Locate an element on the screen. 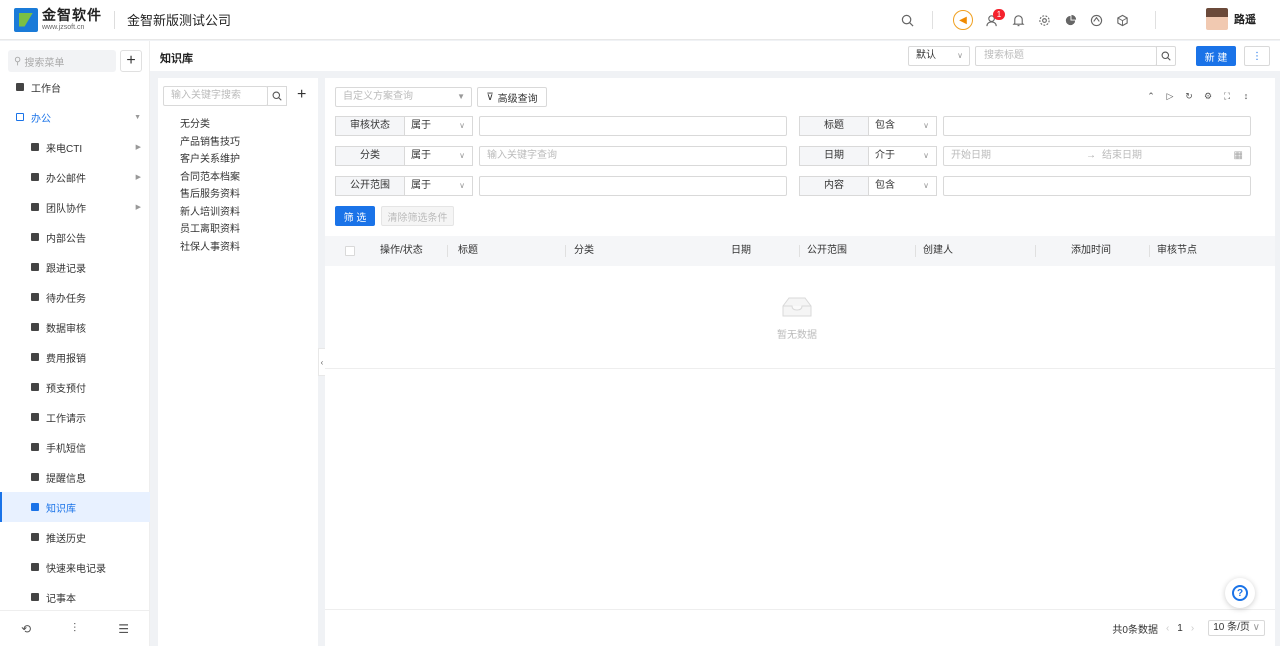  app-store-icon is located at coordinates (1096, 20).